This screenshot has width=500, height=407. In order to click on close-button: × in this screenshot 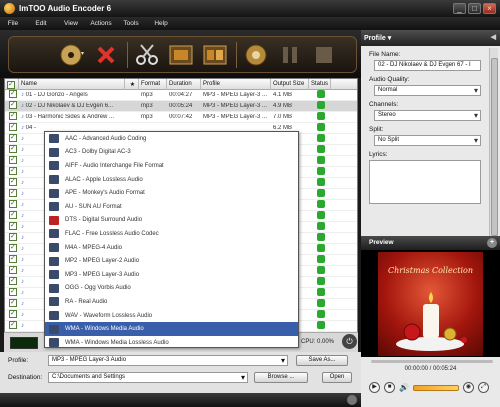, I will do `click(489, 8)`.